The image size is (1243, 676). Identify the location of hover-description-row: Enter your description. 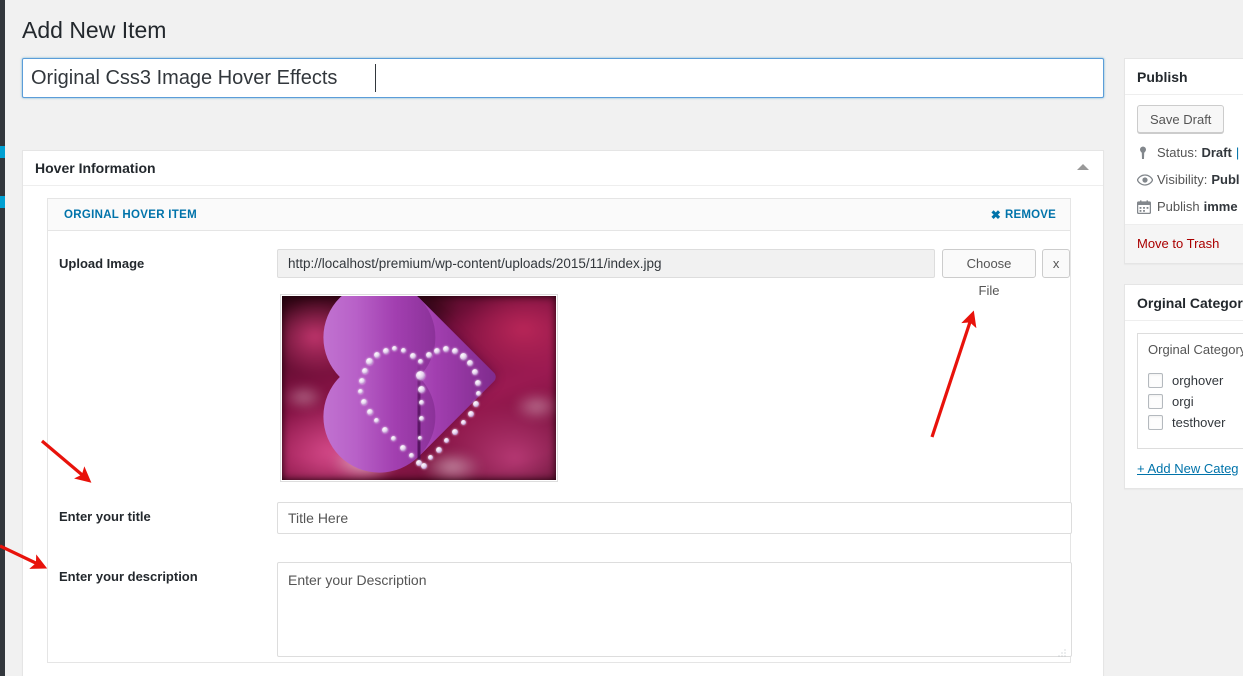
(560, 612).